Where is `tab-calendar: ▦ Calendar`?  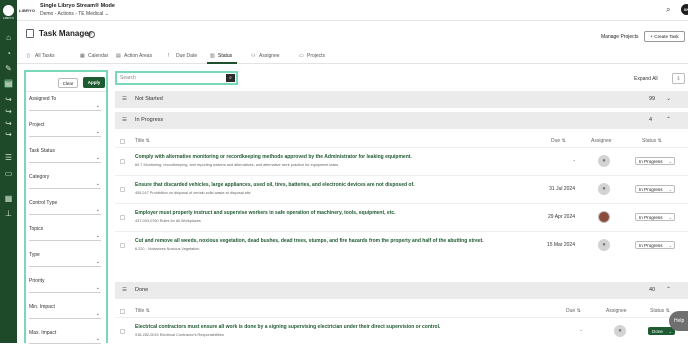 tab-calendar: ▦ Calendar is located at coordinates (94, 56).